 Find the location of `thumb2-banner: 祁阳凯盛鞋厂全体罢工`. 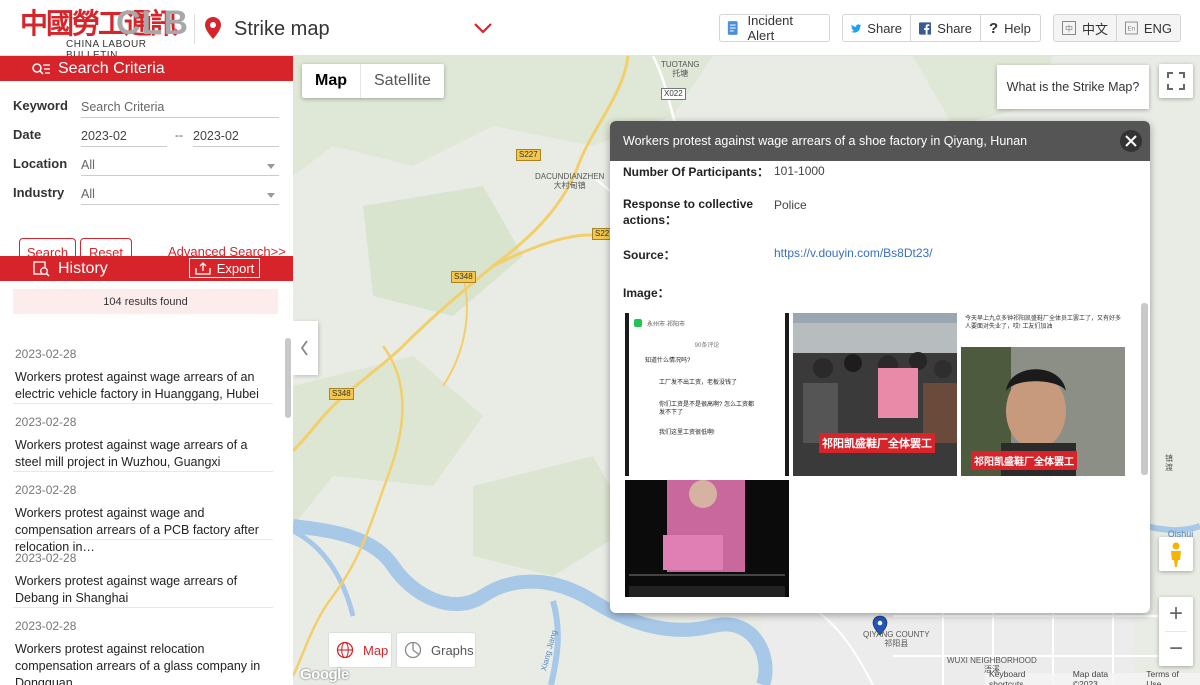

thumb2-banner: 祁阳凯盛鞋厂全体罢工 is located at coordinates (877, 443).